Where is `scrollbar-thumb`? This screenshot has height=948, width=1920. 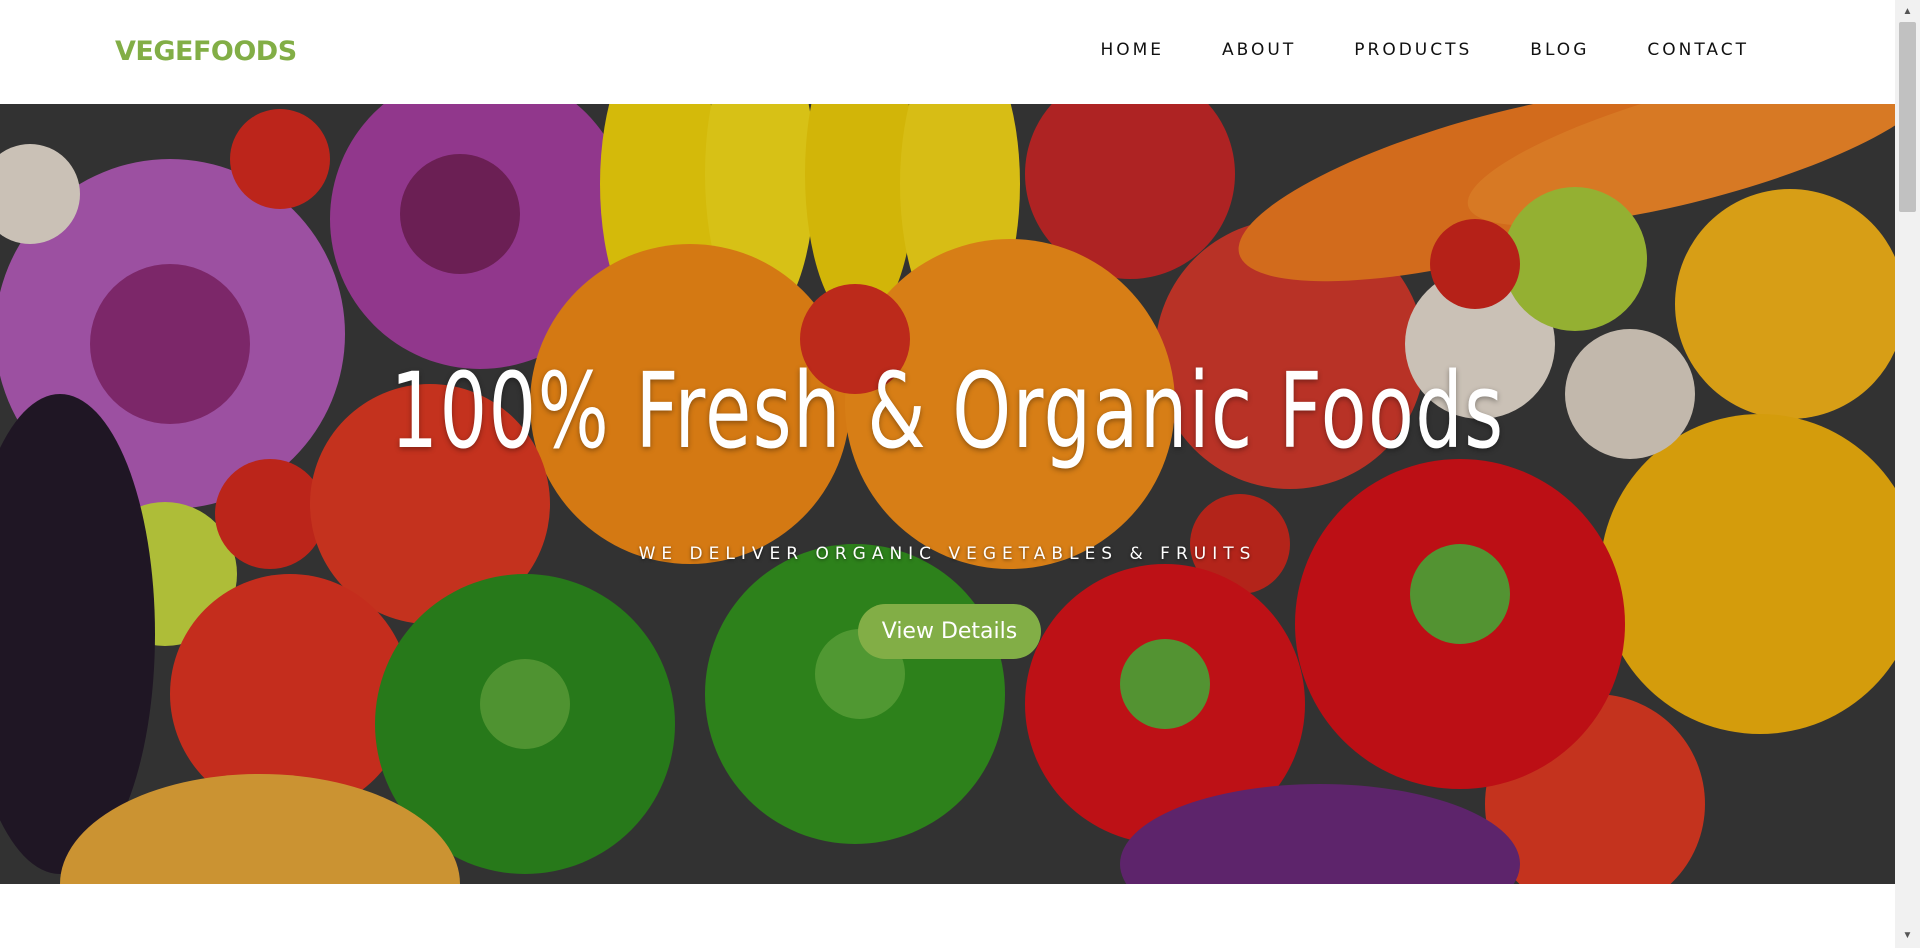
scrollbar-thumb is located at coordinates (1907, 117).